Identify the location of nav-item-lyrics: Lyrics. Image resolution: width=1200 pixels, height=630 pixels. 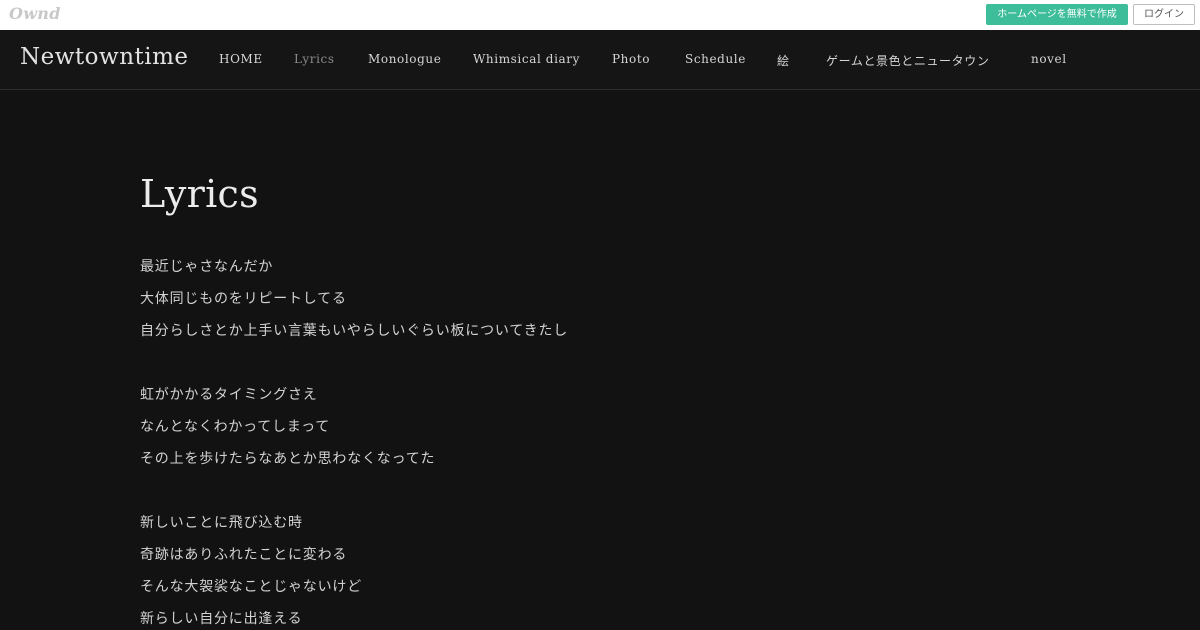
(314, 59).